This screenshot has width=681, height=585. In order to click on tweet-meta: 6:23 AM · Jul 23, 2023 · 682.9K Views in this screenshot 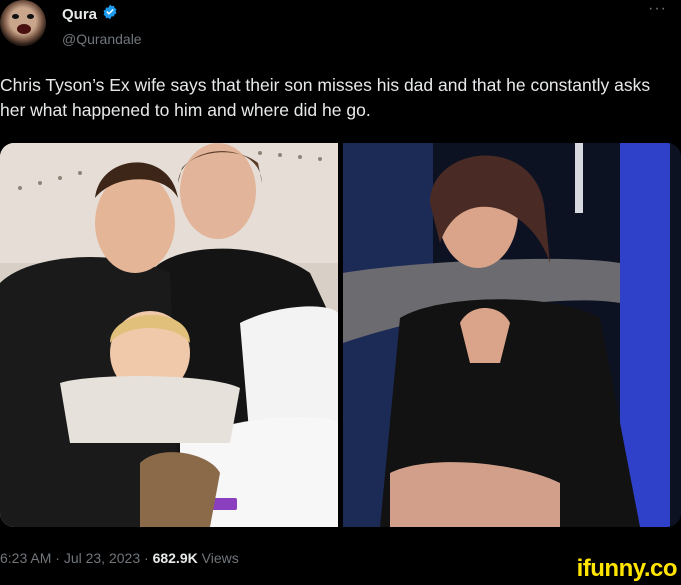, I will do `click(119, 558)`.